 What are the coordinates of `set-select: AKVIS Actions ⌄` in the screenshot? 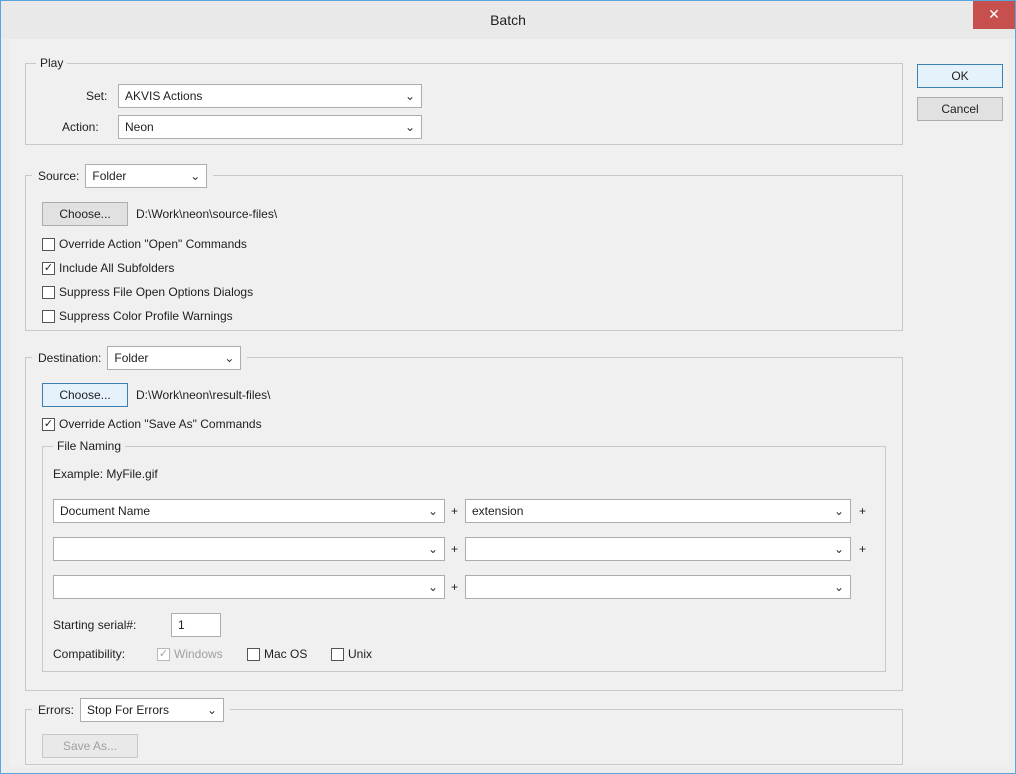 It's located at (270, 96).